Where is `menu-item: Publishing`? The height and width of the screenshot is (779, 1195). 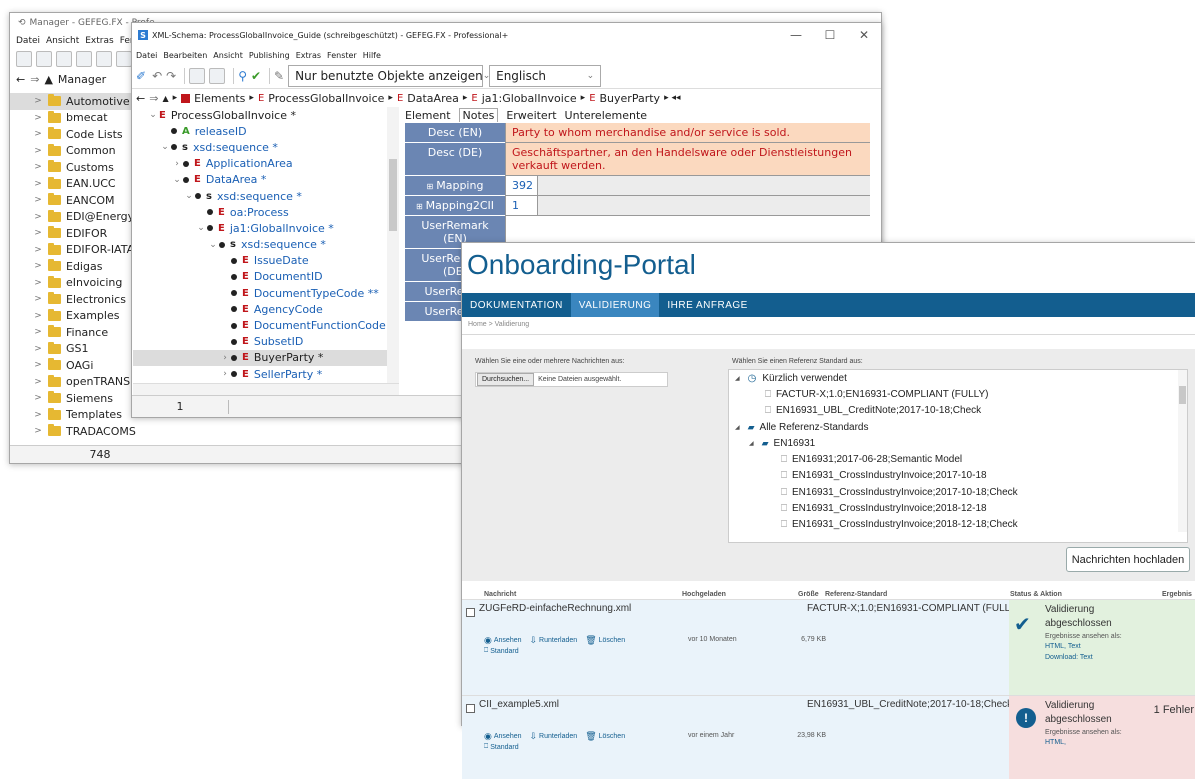 menu-item: Publishing is located at coordinates (269, 55).